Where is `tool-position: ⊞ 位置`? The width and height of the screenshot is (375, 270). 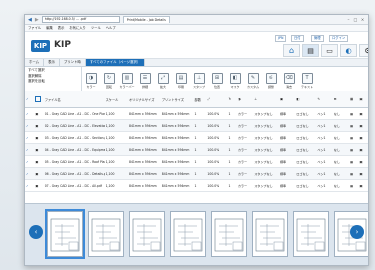
tool-position: ⊞ 位置 is located at coordinates (217, 80).